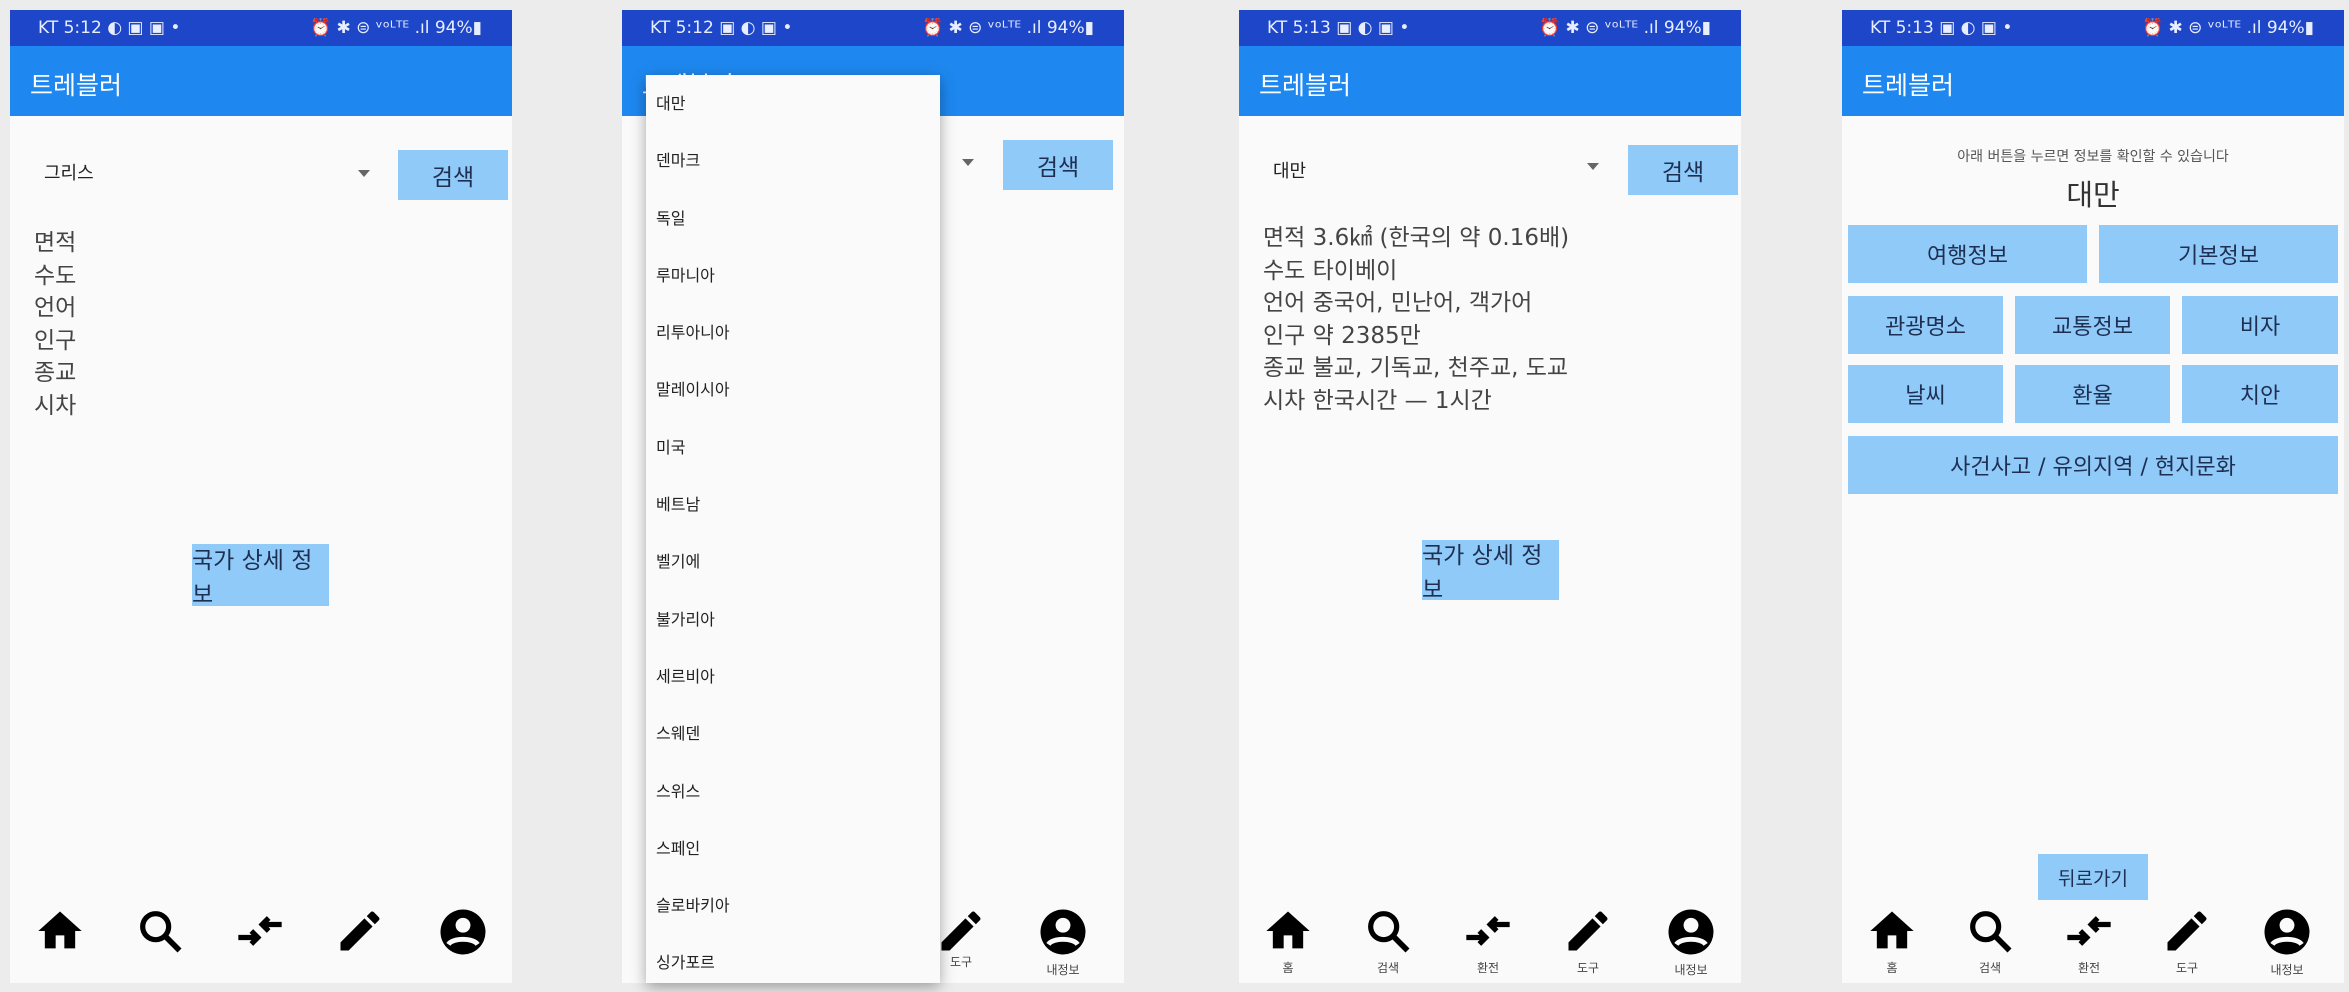  Describe the element at coordinates (1925, 394) in the screenshot. I see `weather-button: 날씨` at that location.